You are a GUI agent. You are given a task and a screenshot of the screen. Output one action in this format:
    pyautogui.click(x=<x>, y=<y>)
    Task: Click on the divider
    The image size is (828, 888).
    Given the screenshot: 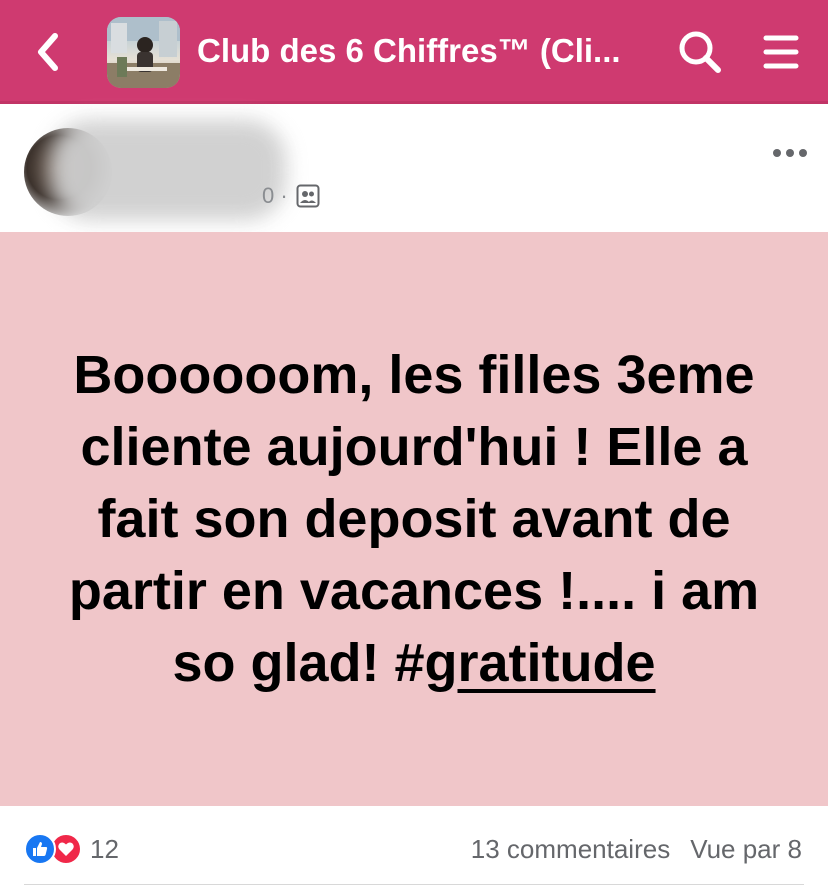 What is the action you would take?
    pyautogui.click(x=414, y=884)
    